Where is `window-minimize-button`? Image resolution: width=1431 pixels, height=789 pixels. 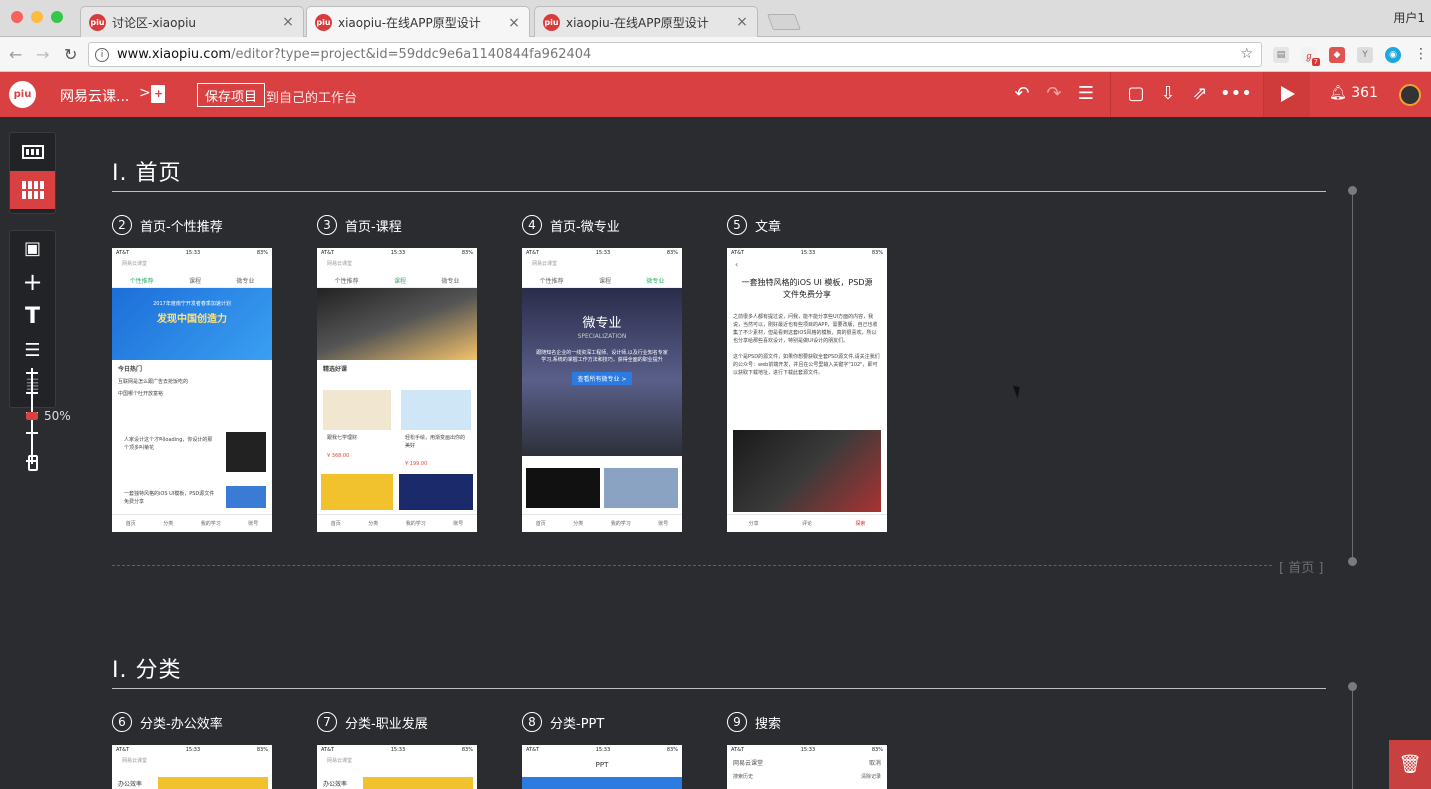
window-minimize-button is located at coordinates (37, 17).